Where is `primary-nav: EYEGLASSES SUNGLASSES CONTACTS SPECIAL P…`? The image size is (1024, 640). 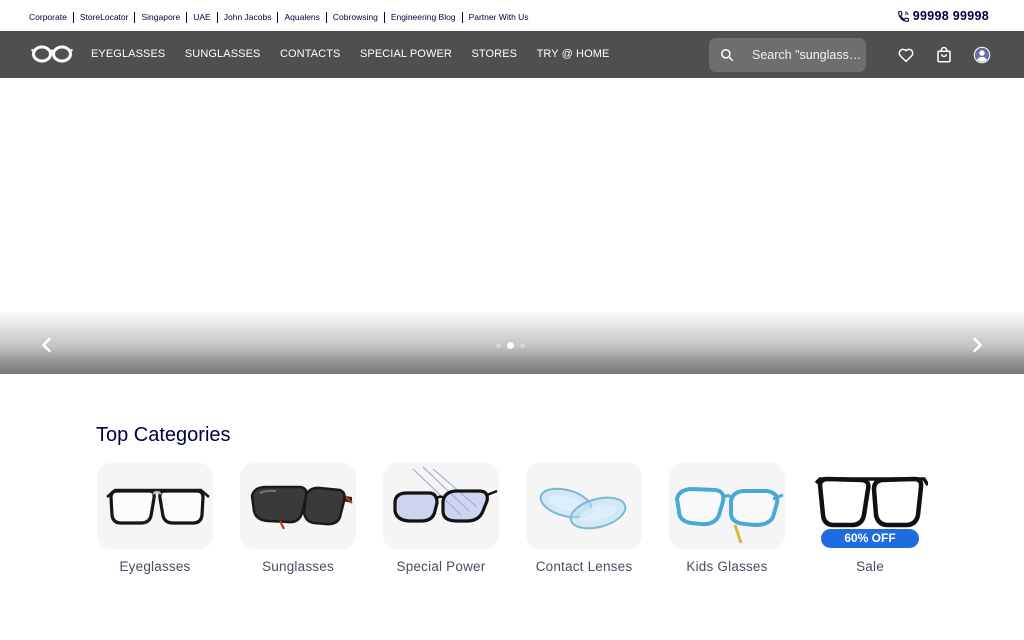 primary-nav: EYEGLASSES SUNGLASSES CONTACTS SPECIAL P… is located at coordinates (360, 54).